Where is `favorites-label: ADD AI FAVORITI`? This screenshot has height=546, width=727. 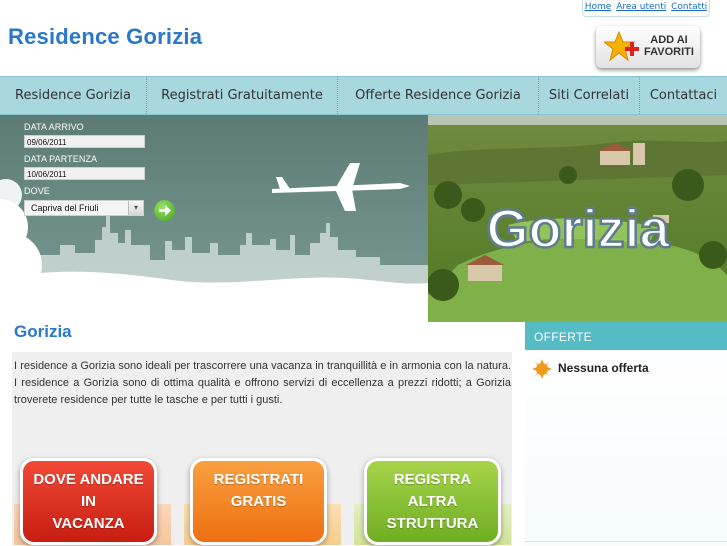
favorites-label: ADD AI FAVORITI is located at coordinates (669, 46).